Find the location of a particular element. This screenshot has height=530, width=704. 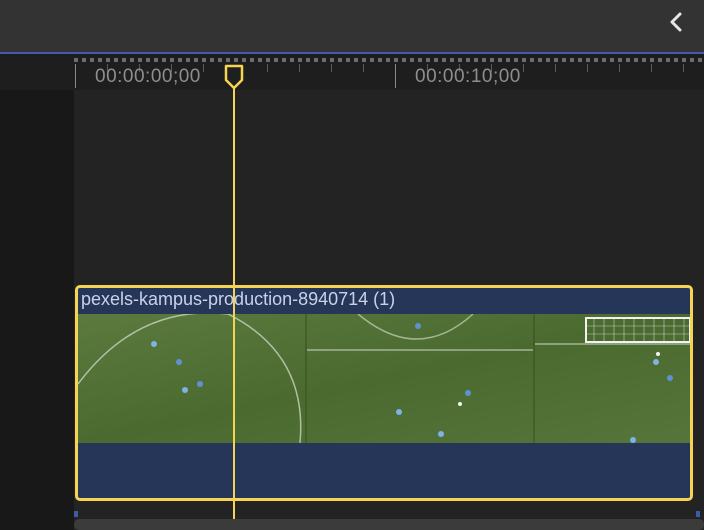

timecode-label: 00:00:00;00 is located at coordinates (148, 76).